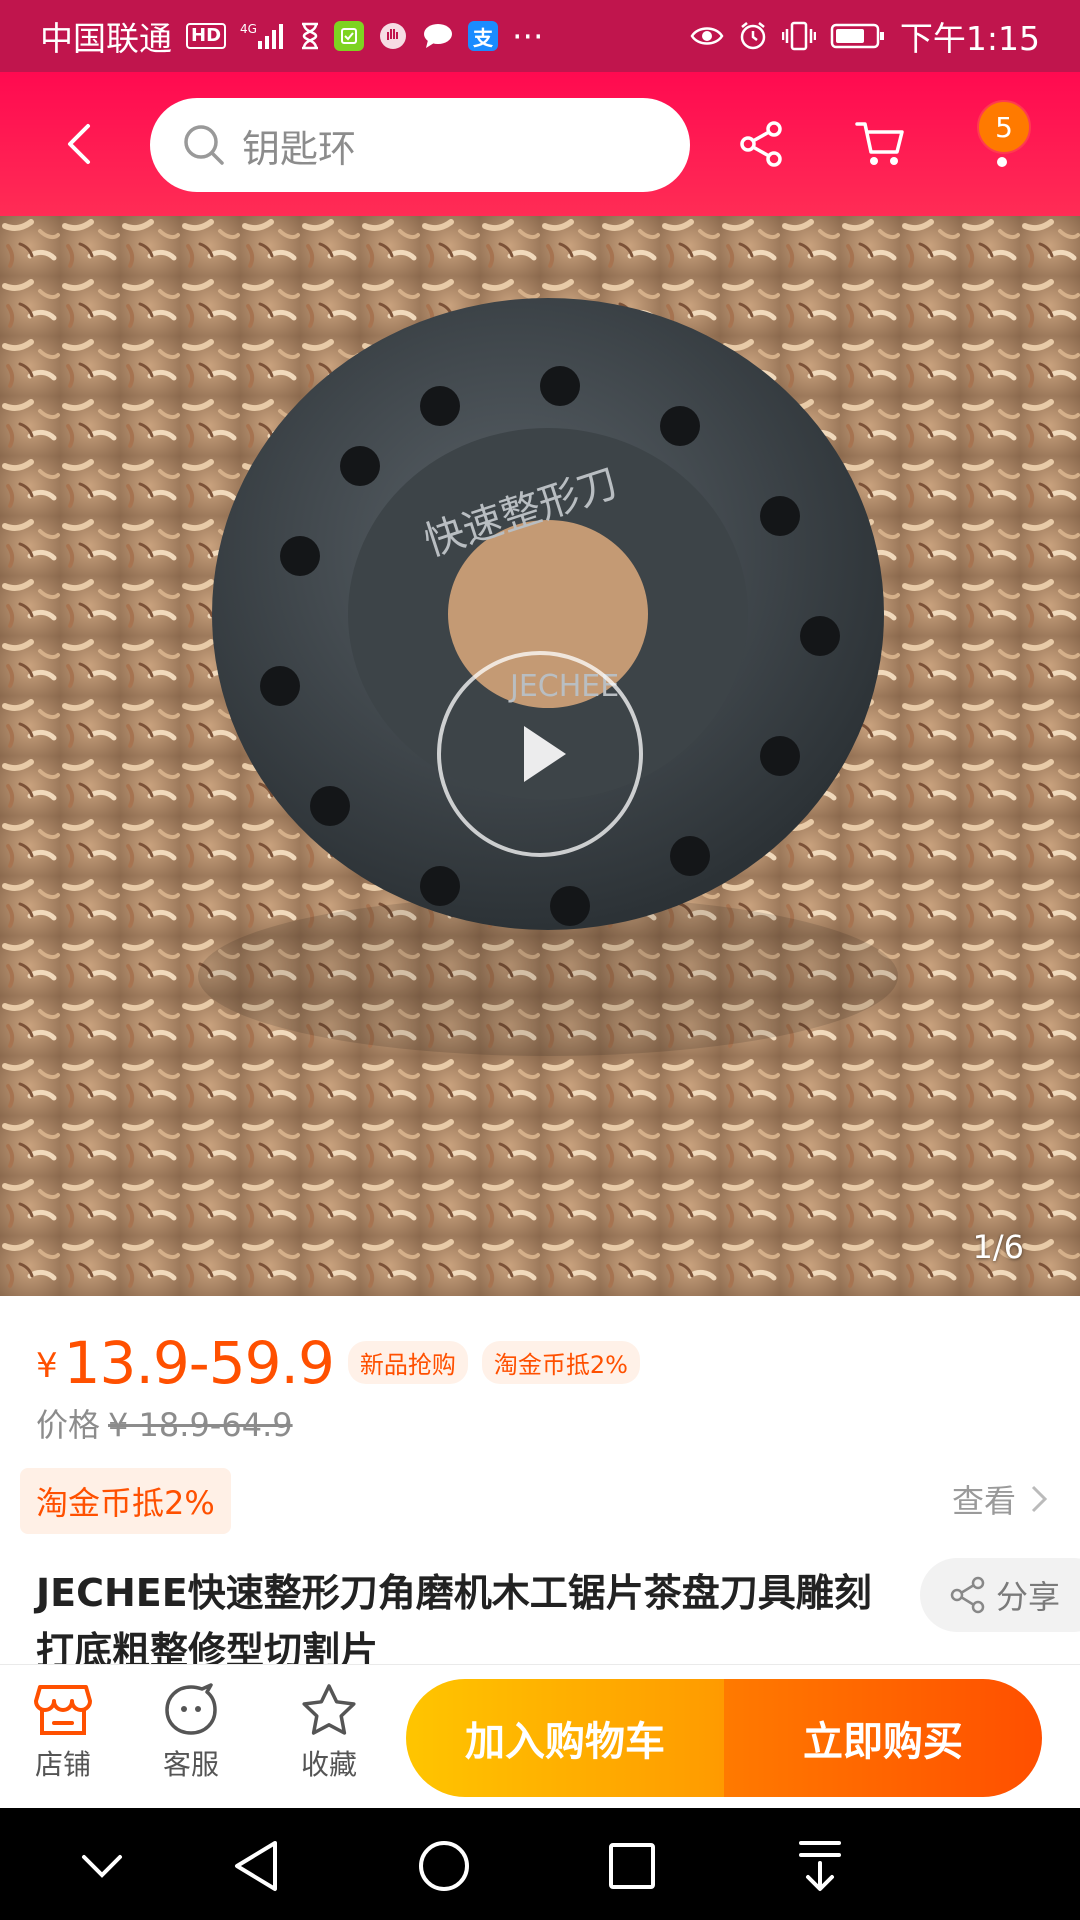  I want to click on triangle-back-icon, so click(256, 1866).